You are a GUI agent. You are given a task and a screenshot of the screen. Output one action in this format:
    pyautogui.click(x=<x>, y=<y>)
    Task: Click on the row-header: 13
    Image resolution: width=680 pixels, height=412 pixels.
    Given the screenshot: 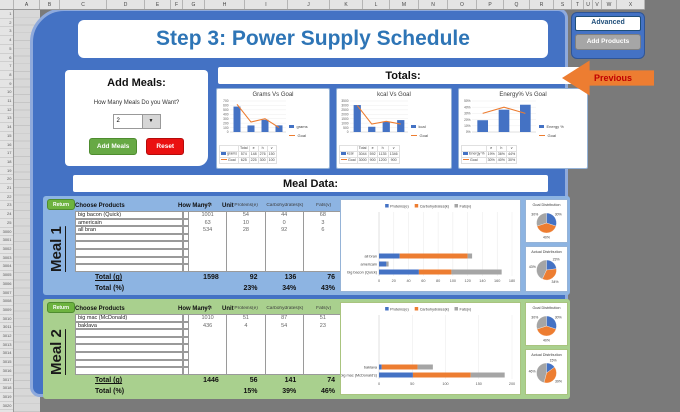 What is the action you would take?
    pyautogui.click(x=6, y=119)
    